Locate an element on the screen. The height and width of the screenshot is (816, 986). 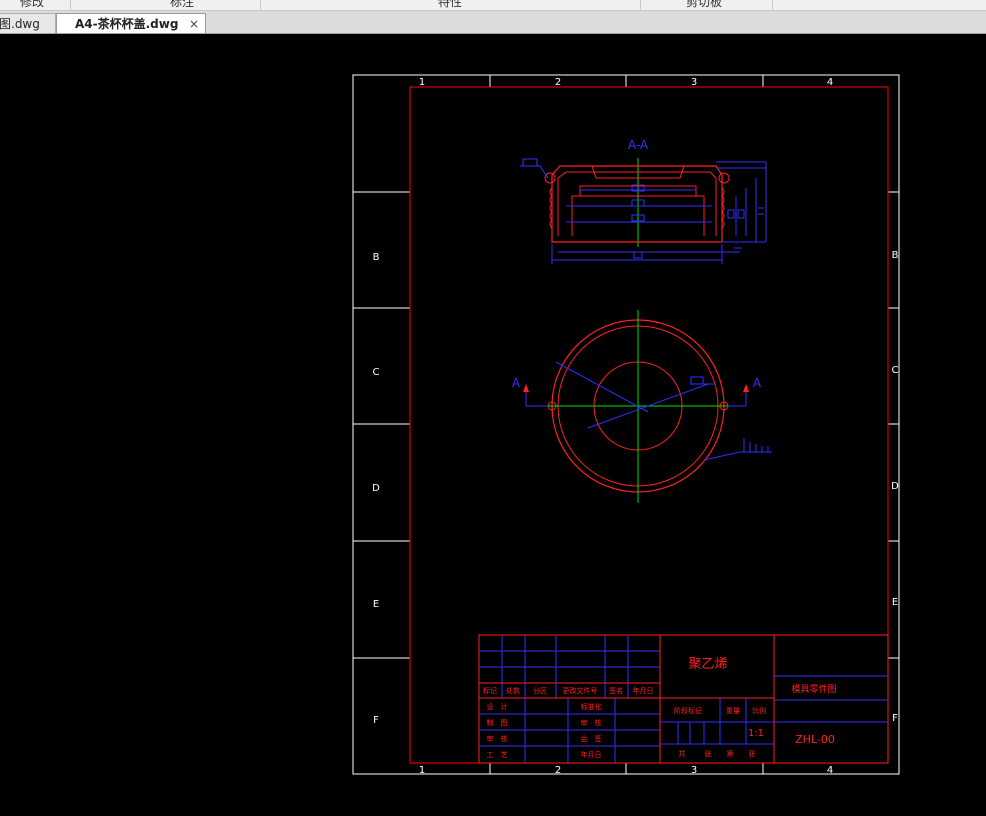
tab-drawing-cup-lid: A4-茶杯杯盖.dwg × is located at coordinates (131, 23).